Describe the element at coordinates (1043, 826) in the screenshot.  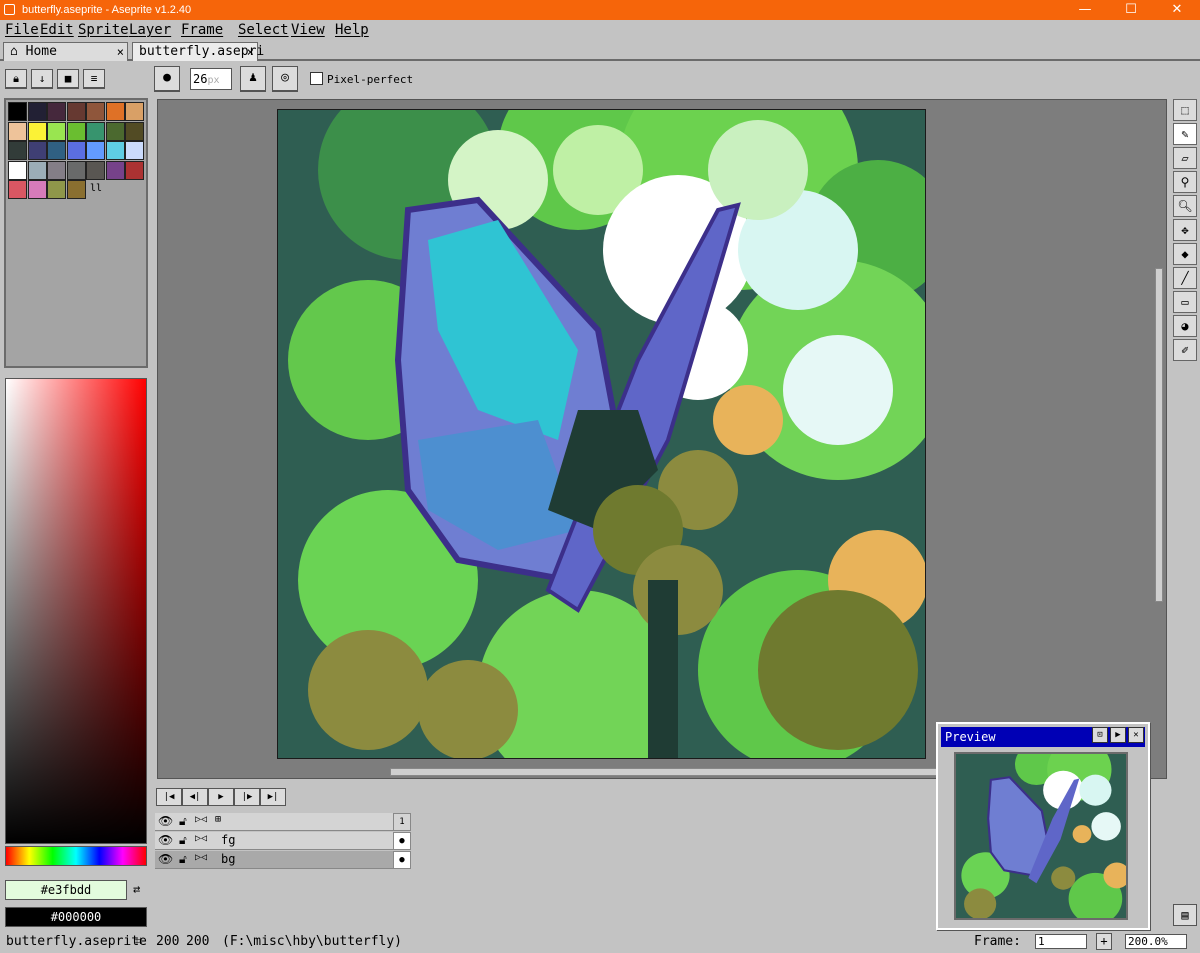
I see `preview-window: Preview ⊡ ▶ ✕` at that location.